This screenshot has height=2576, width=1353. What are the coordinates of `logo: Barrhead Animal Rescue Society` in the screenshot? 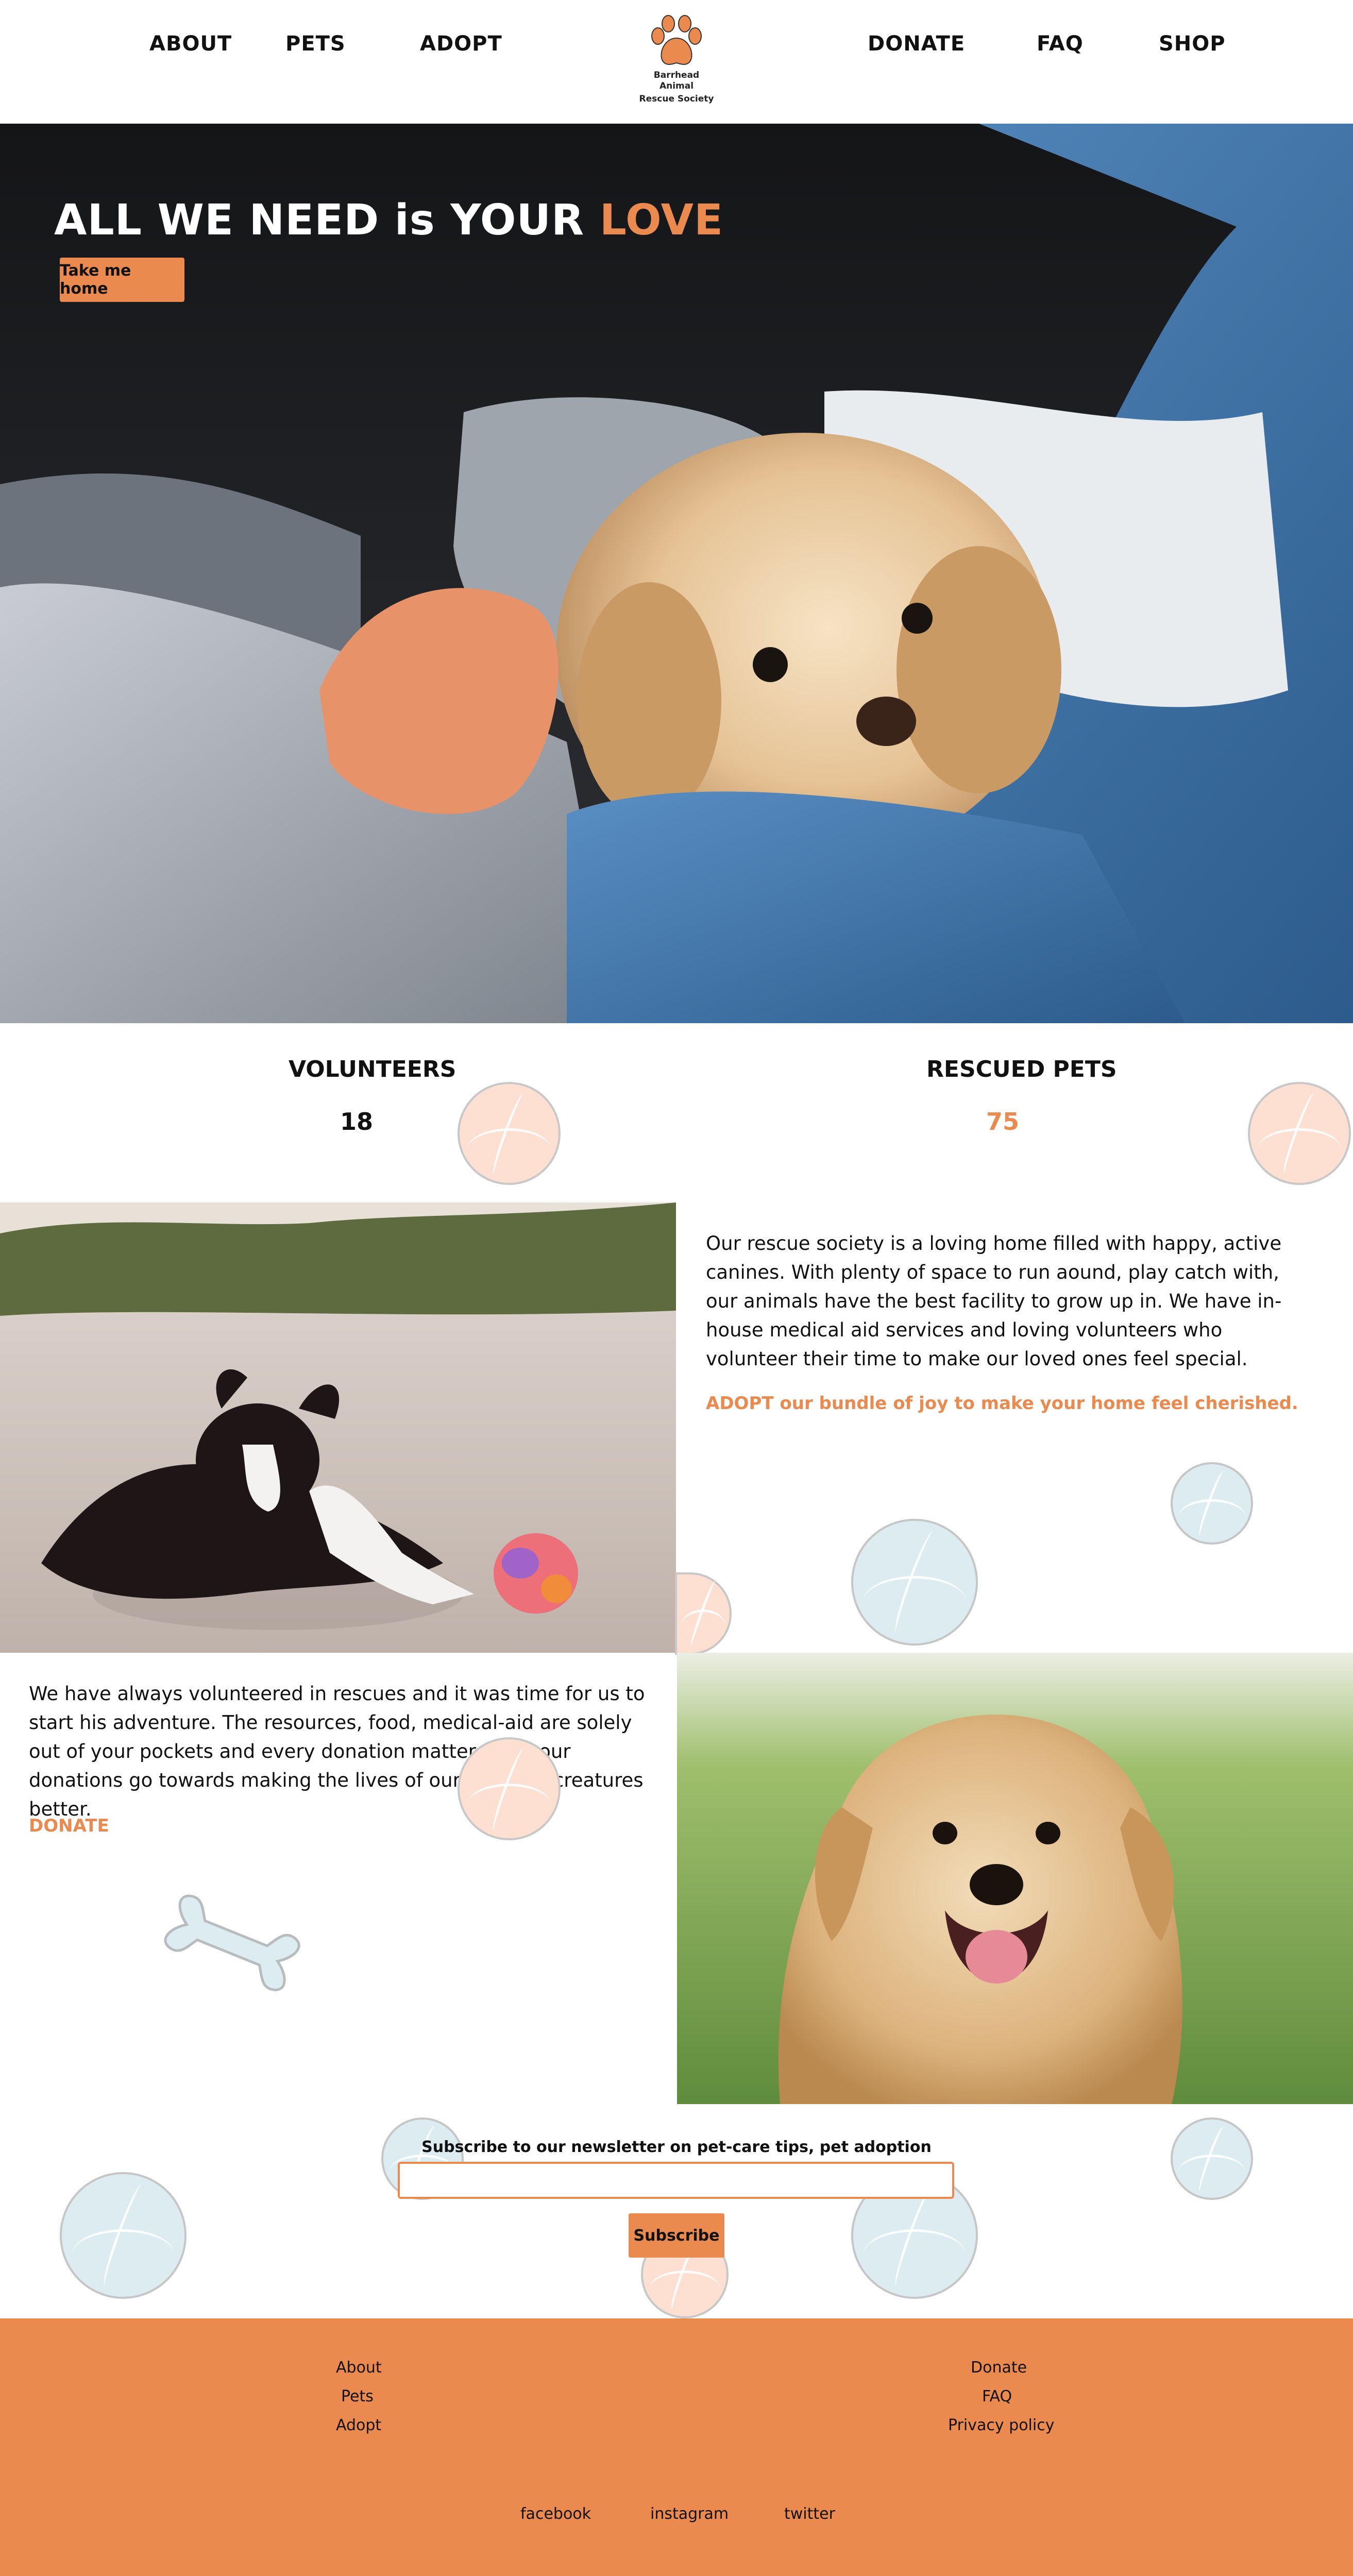 It's located at (676, 59).